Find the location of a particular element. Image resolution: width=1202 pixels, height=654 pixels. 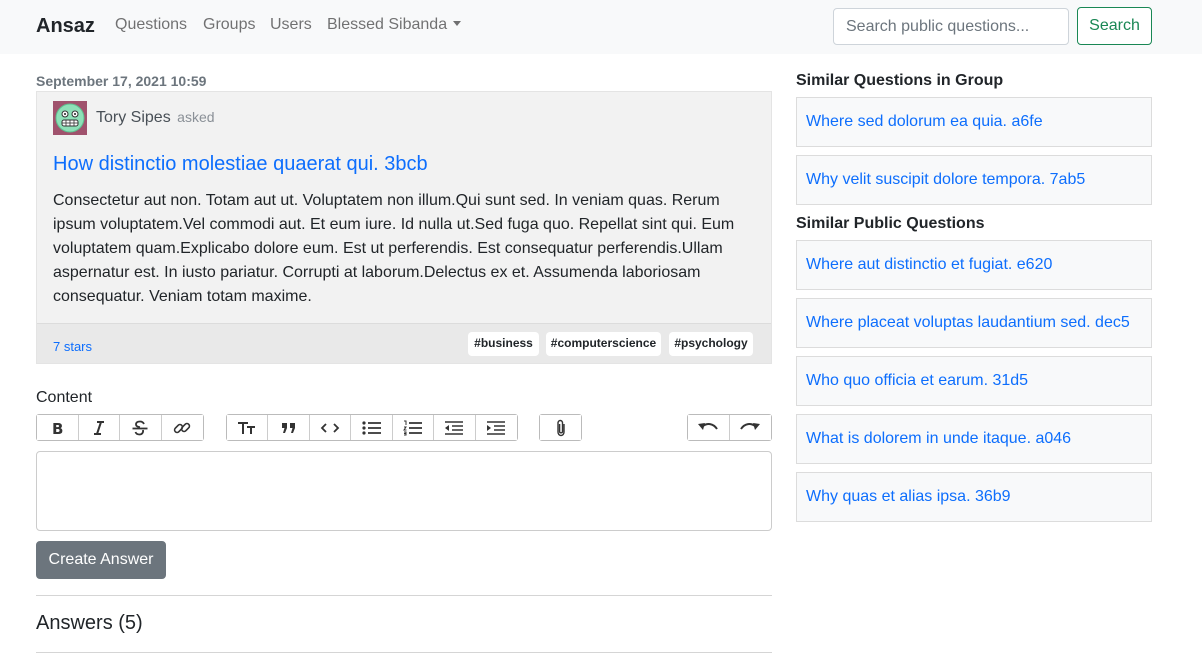

link-button is located at coordinates (182, 427).